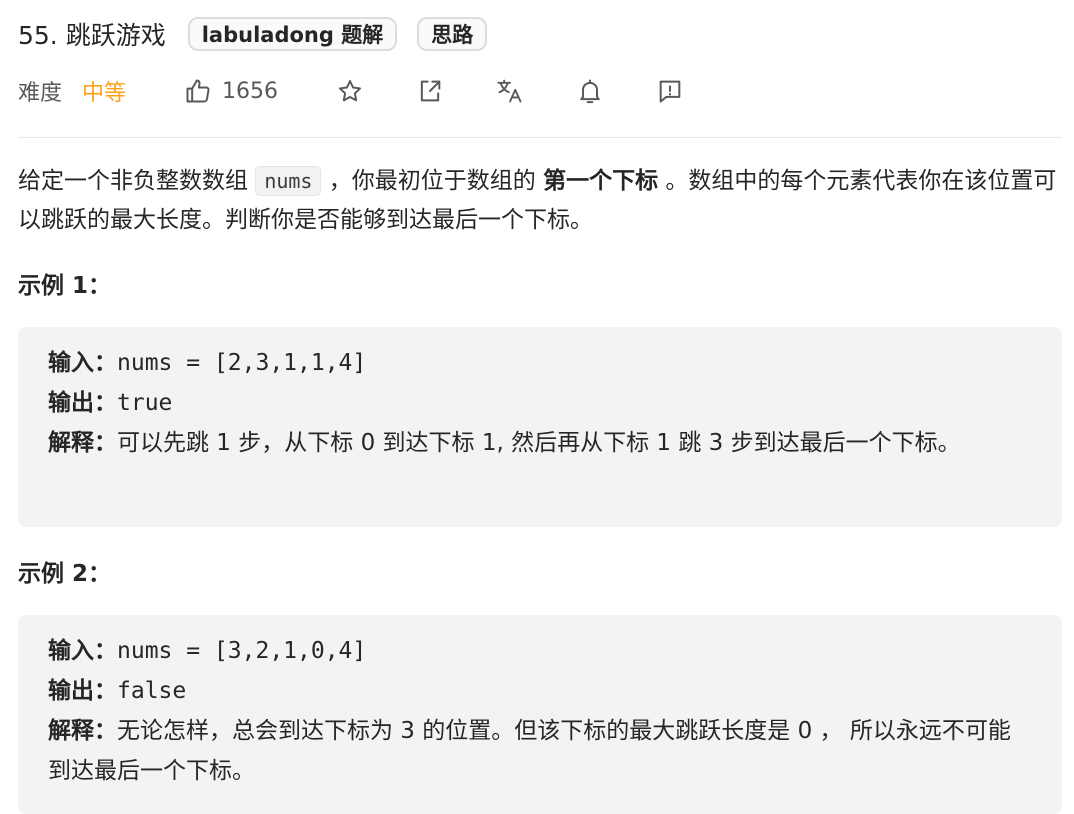 The image size is (1074, 814). What do you see at coordinates (540, 651) in the screenshot?
I see `example-2-input: 输入：nums = [3,2,1,0,4]` at bounding box center [540, 651].